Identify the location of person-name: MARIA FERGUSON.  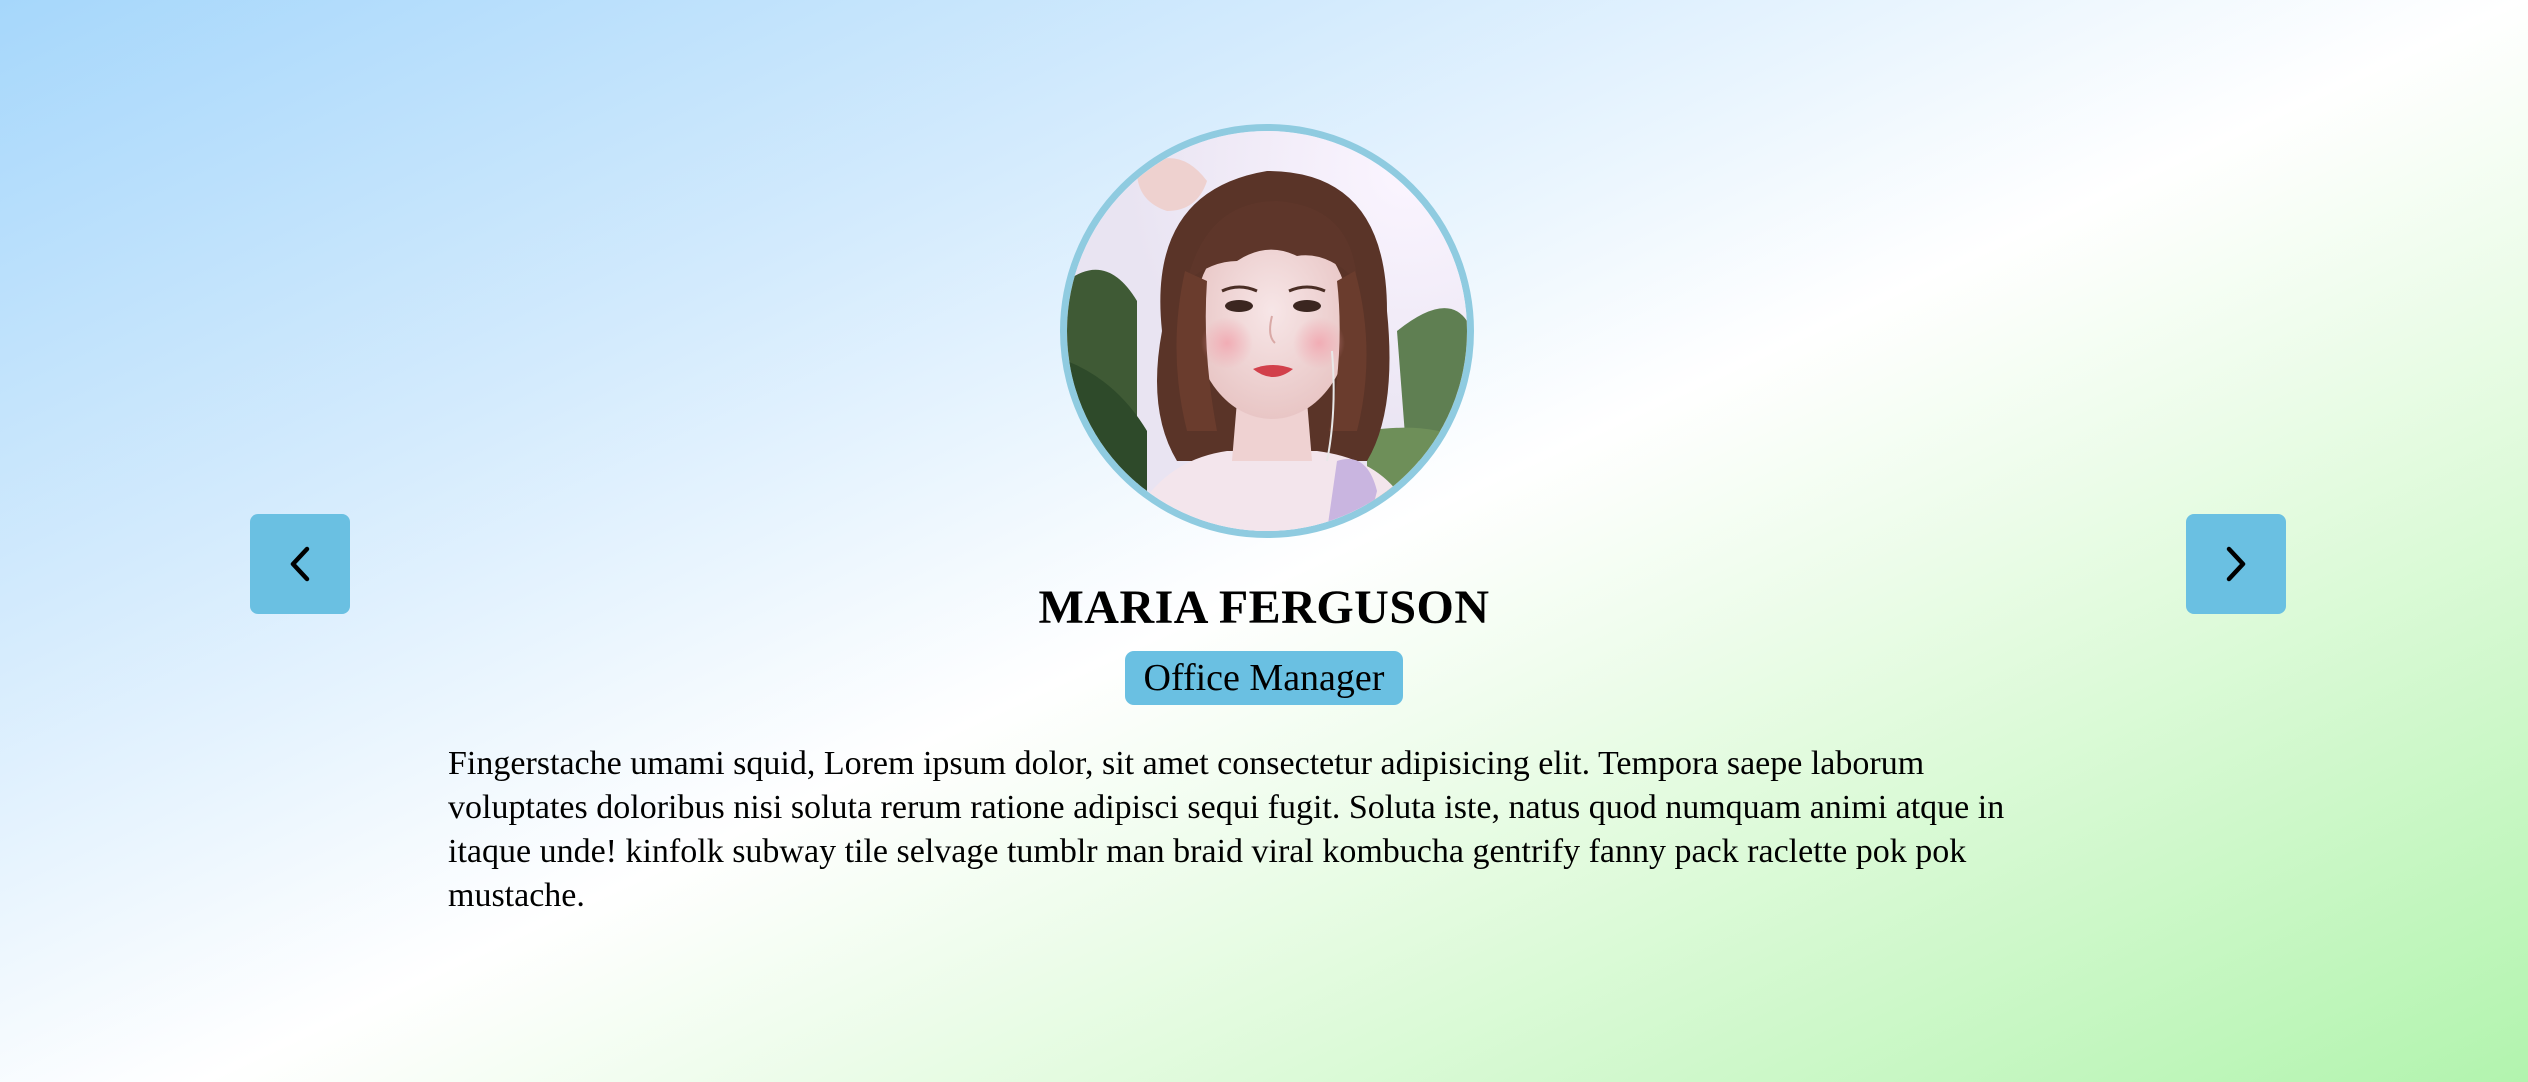
(1264, 607).